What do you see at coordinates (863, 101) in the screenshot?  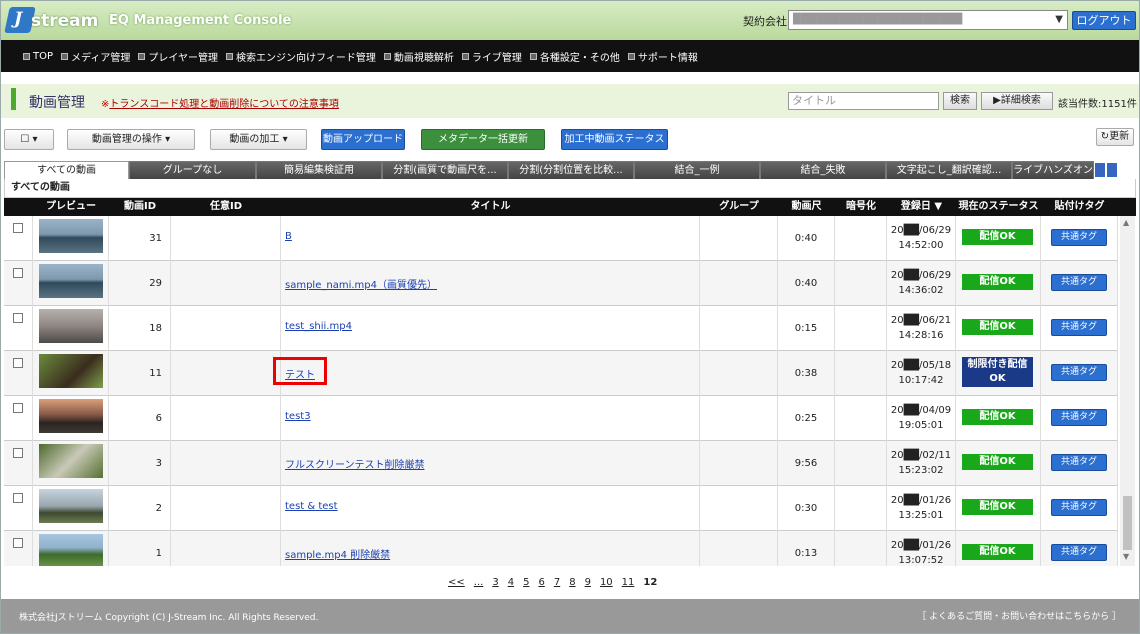 I see `title-search-input: タイトル` at bounding box center [863, 101].